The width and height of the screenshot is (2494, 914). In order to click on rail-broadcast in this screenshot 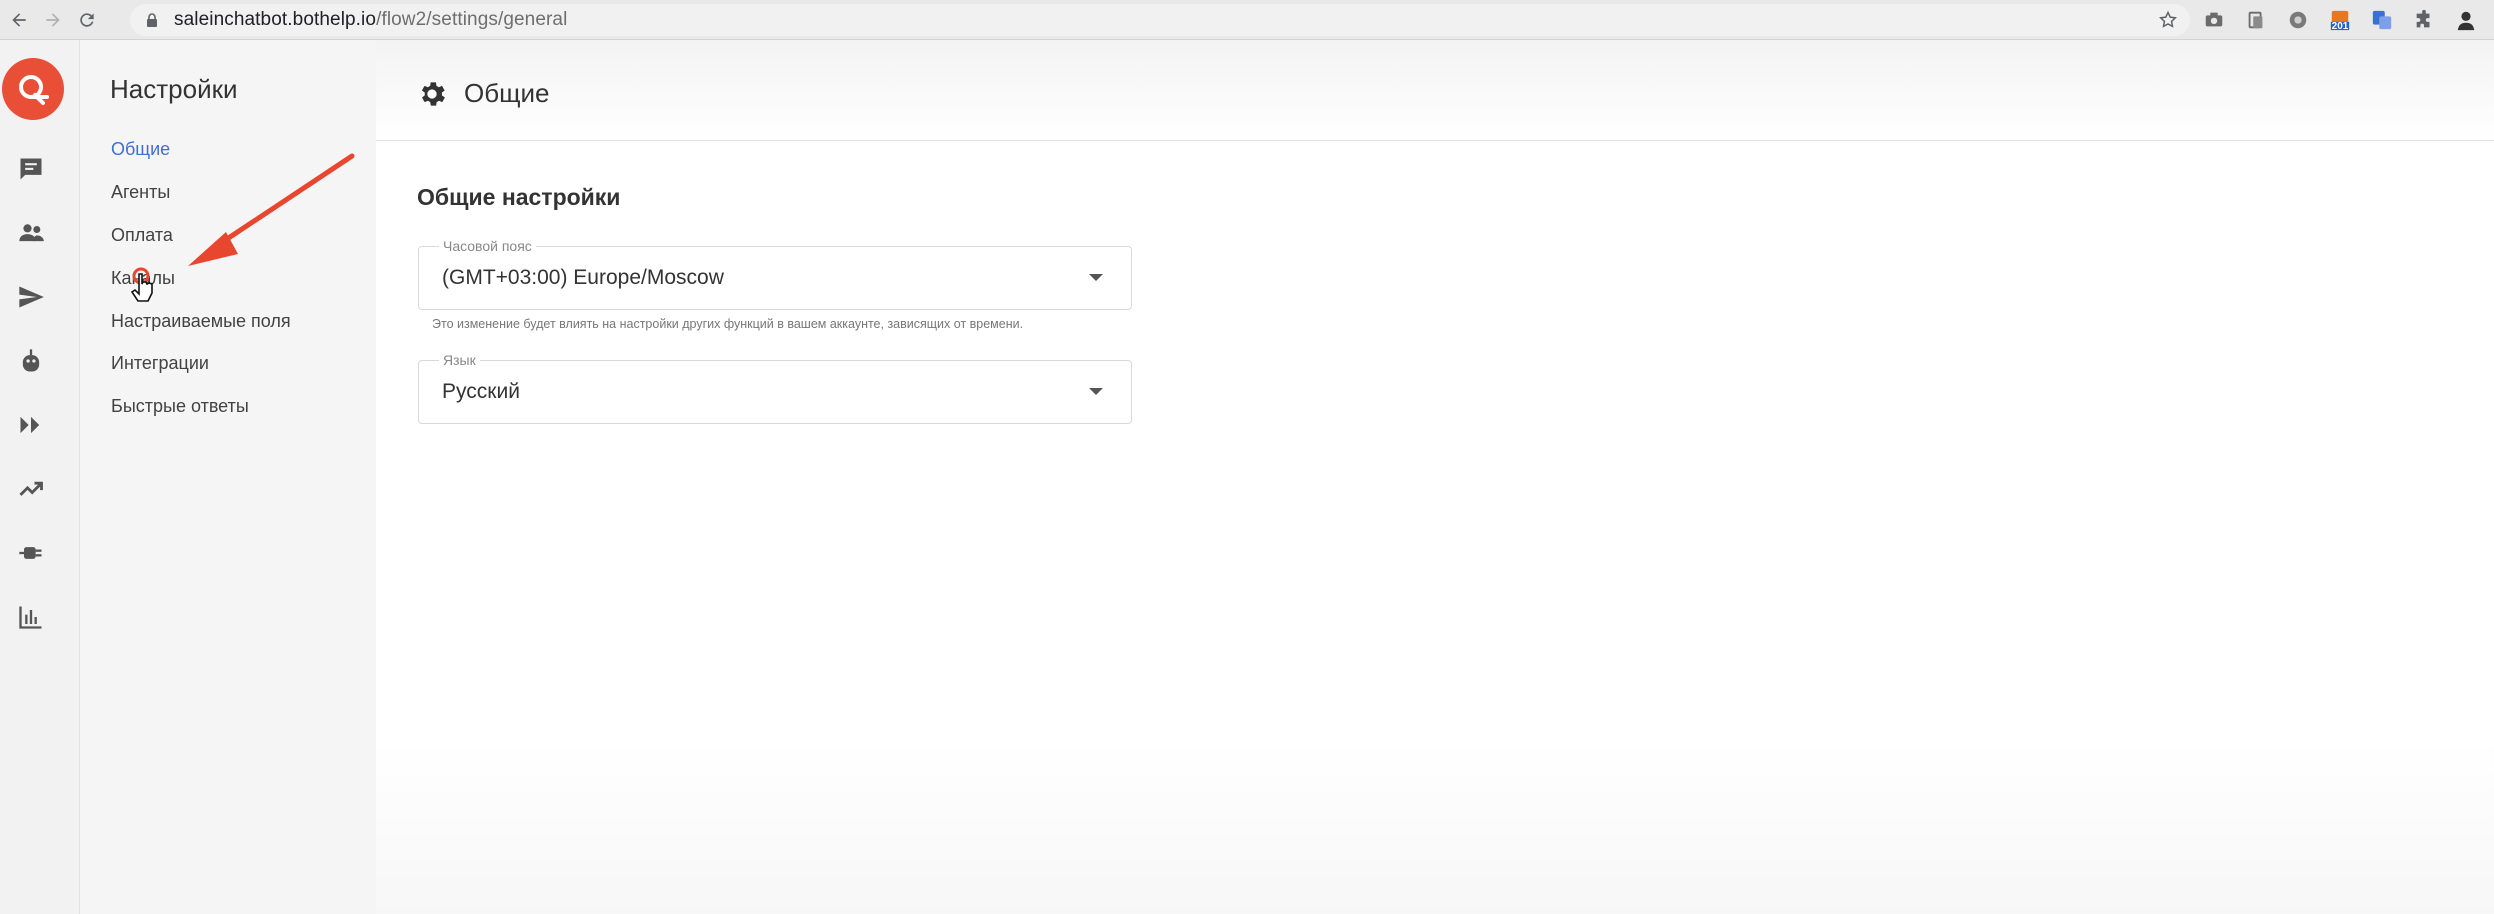, I will do `click(31, 297)`.